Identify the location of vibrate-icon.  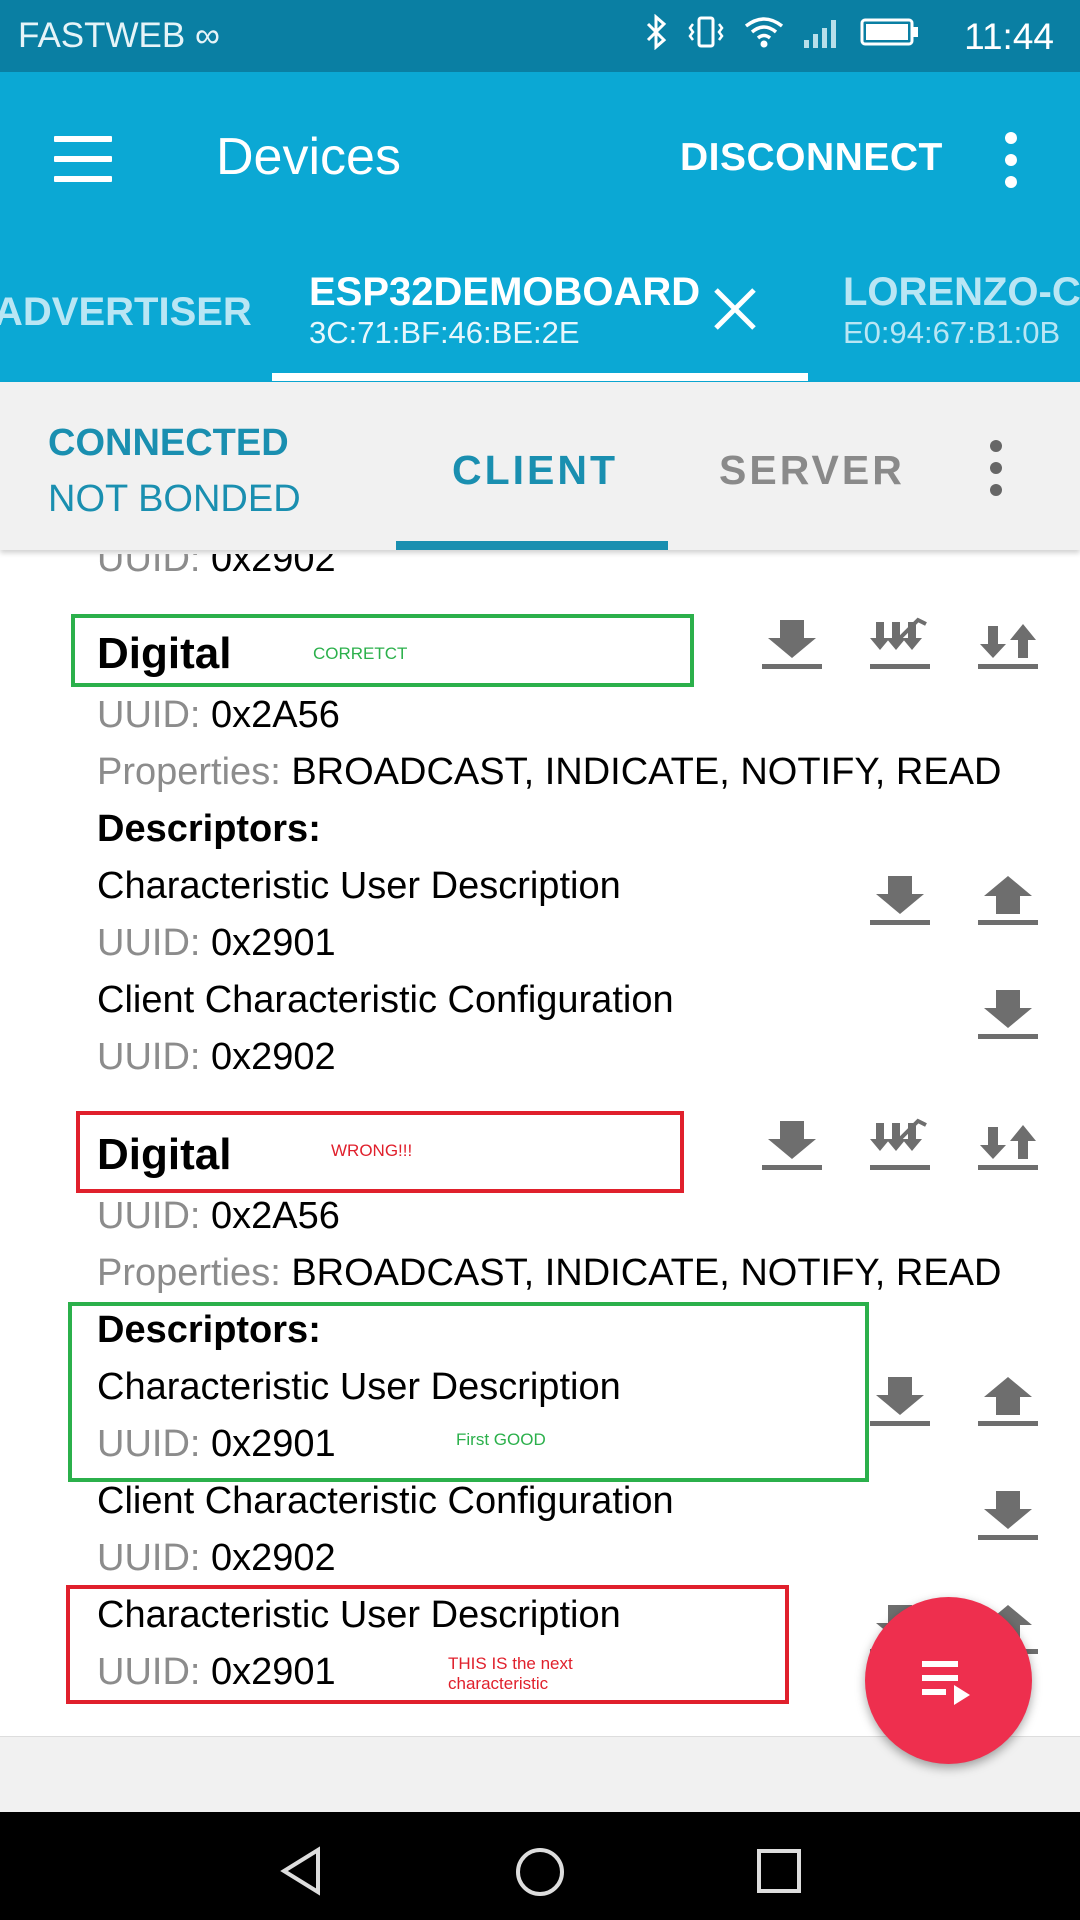
(706, 32).